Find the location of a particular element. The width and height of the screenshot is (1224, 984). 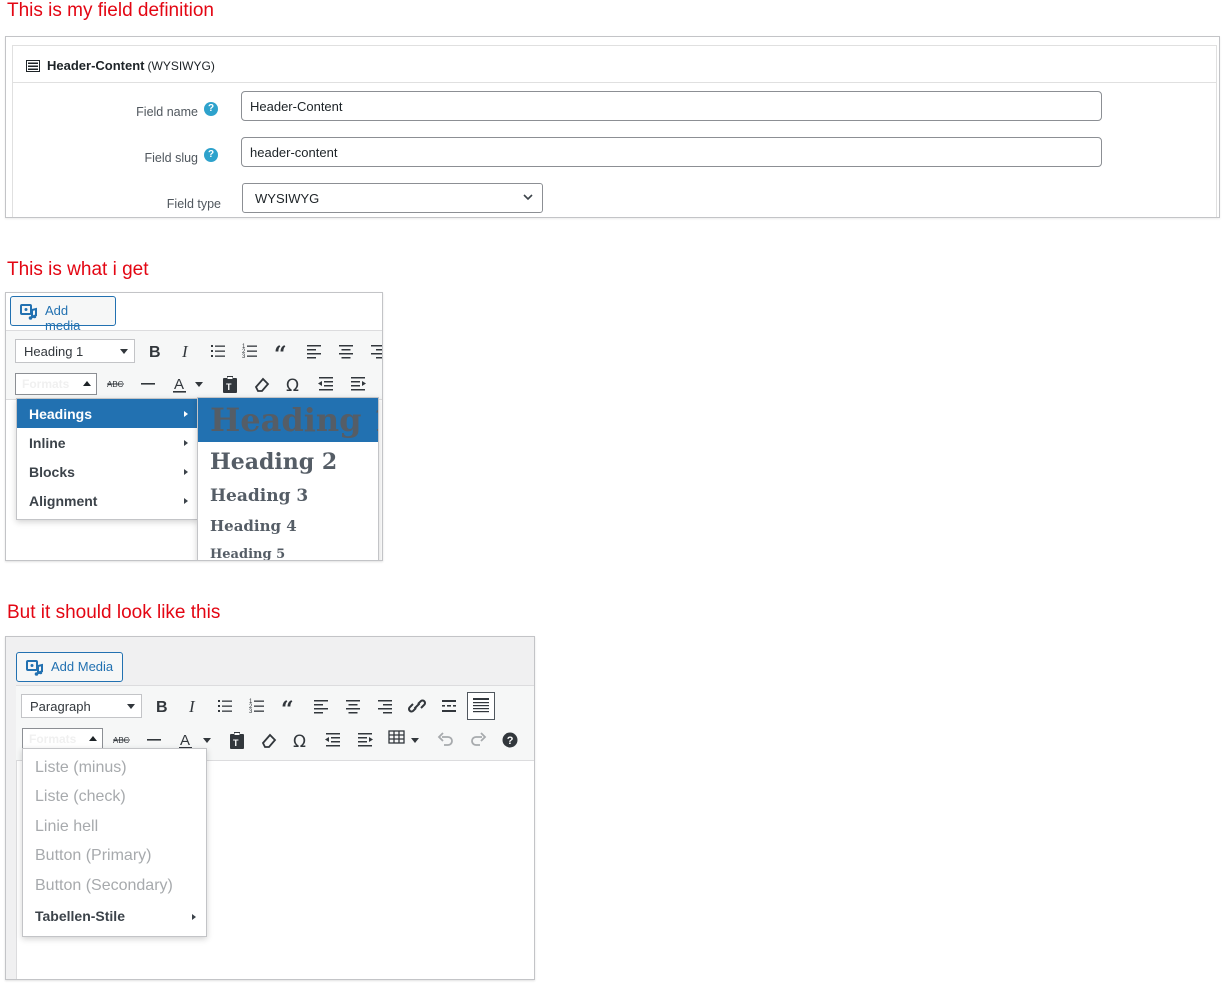

block-format-select: Paragraph is located at coordinates (81, 706).